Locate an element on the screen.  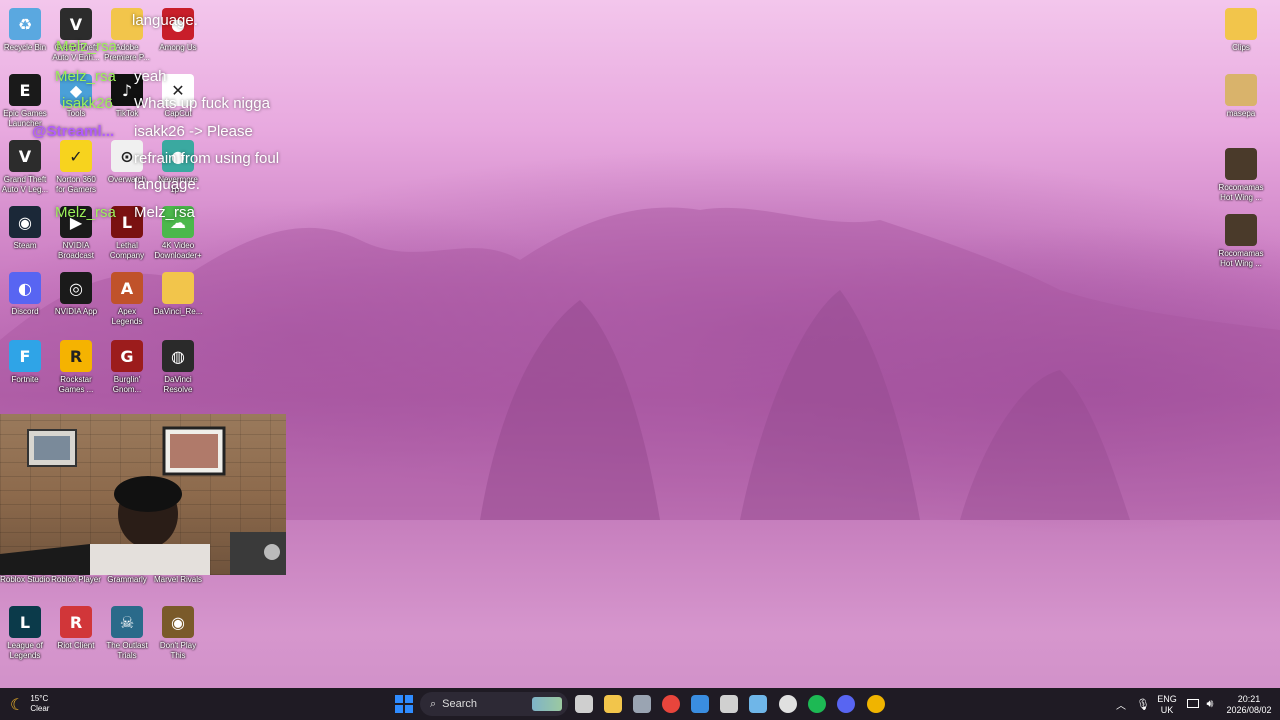
spotify-icon is located at coordinates (817, 704).